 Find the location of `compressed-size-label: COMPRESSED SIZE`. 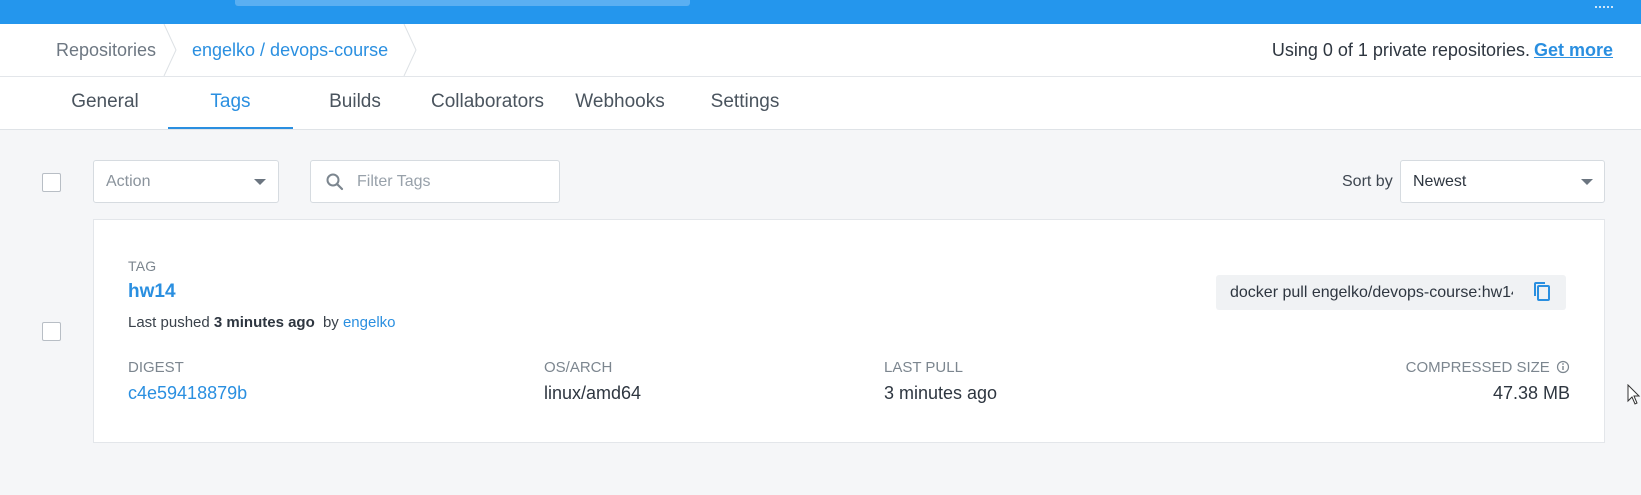

compressed-size-label: COMPRESSED SIZE is located at coordinates (1477, 367).